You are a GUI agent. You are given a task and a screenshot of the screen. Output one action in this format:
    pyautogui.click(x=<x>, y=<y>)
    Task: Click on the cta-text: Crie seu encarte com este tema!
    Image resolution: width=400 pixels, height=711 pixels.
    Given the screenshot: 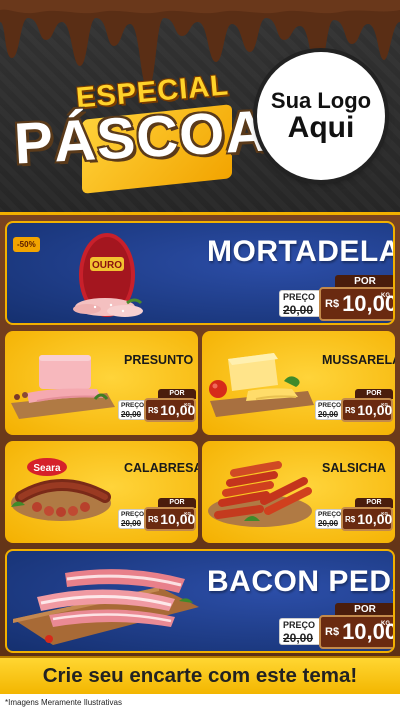 What is the action you would take?
    pyautogui.click(x=200, y=675)
    